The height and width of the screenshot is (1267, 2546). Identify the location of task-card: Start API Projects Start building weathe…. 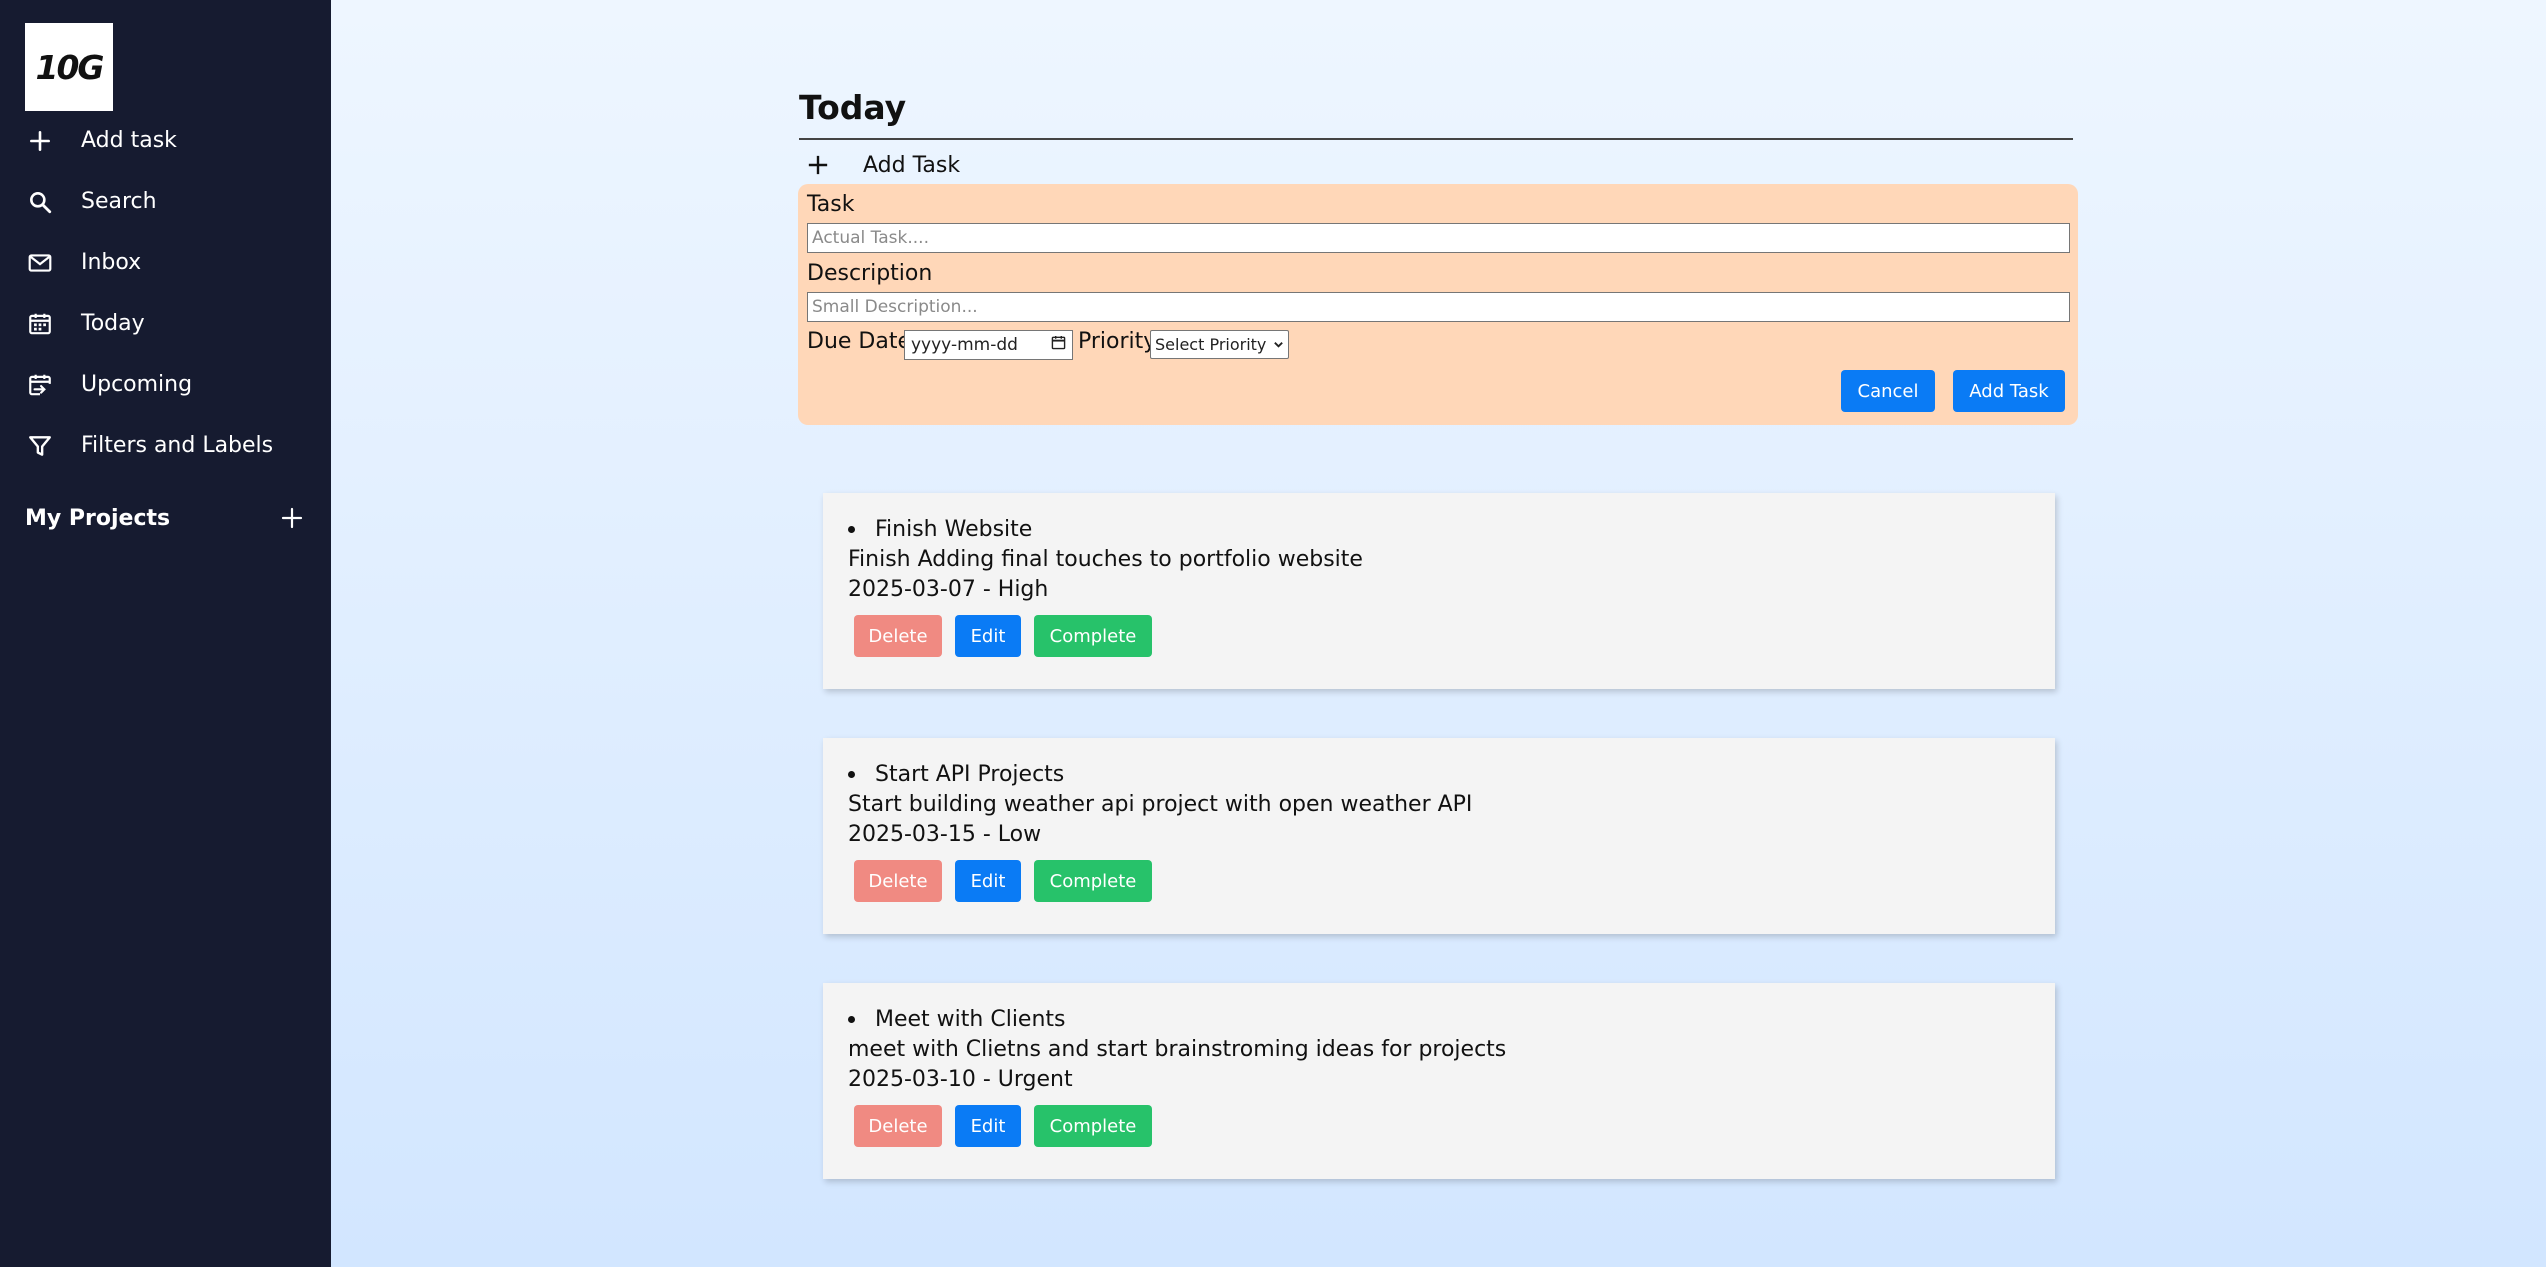
(1439, 836).